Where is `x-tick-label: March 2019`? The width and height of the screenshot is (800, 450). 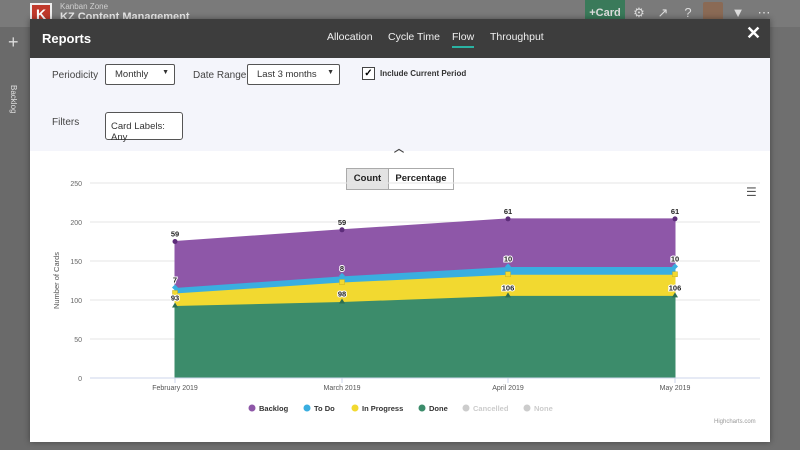 x-tick-label: March 2019 is located at coordinates (342, 388).